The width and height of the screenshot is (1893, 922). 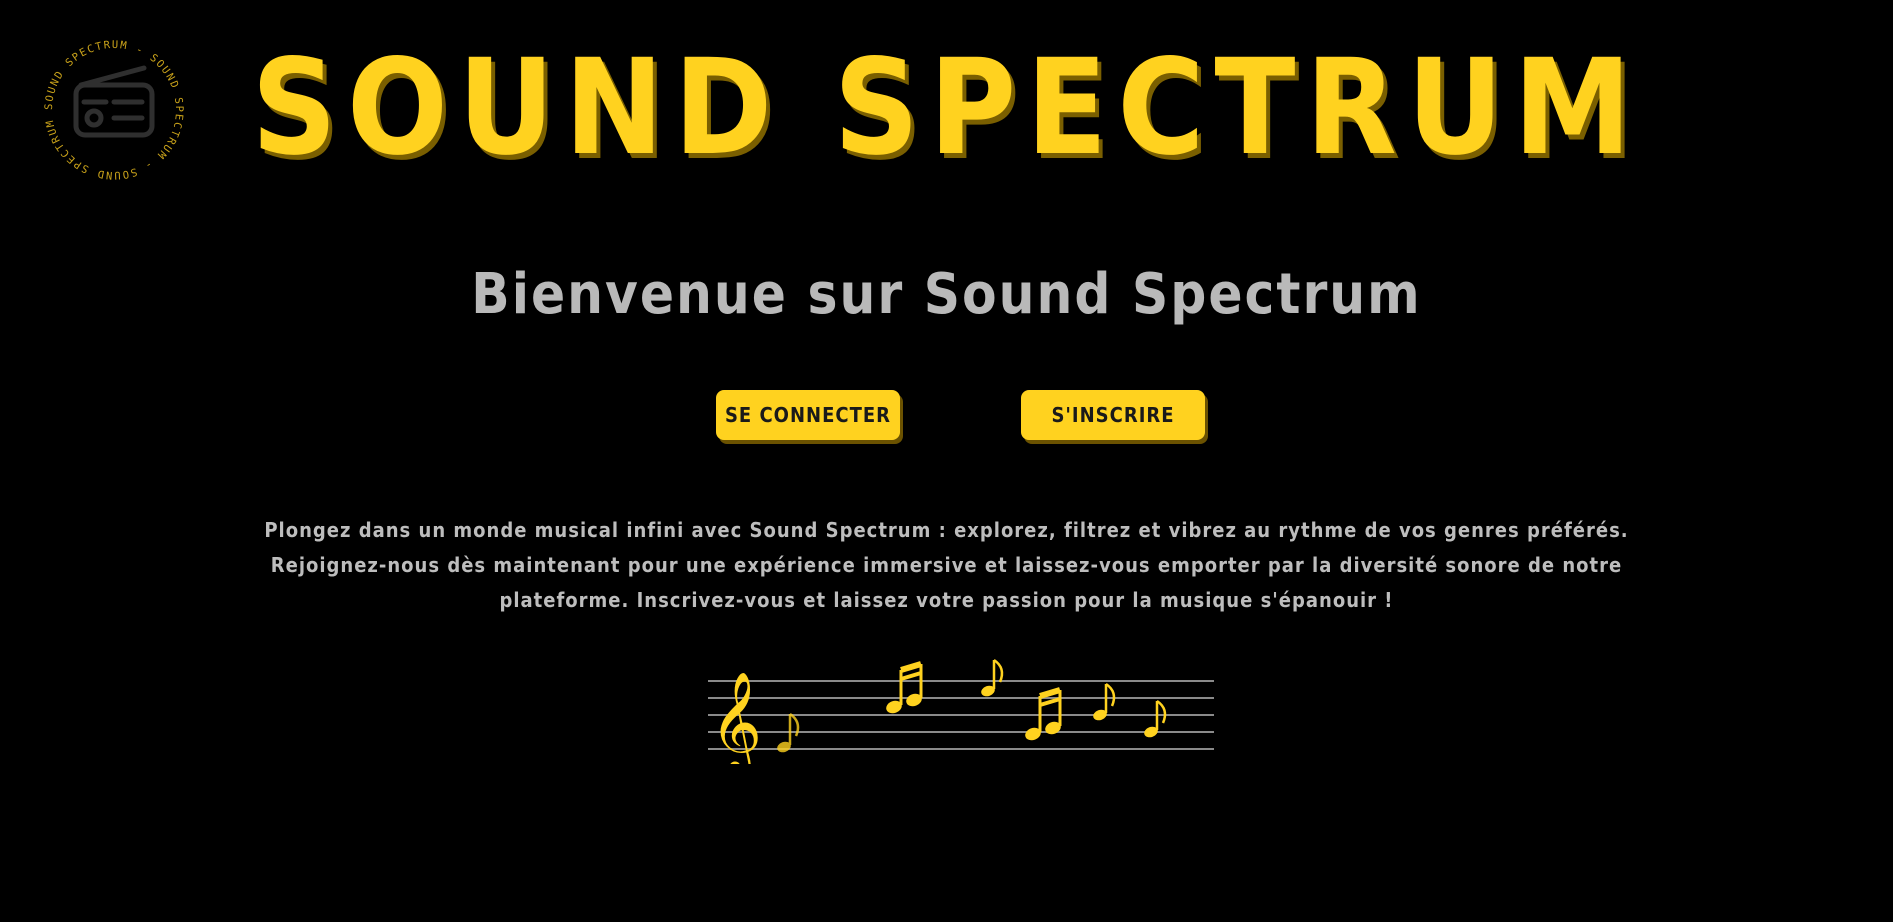 What do you see at coordinates (946, 294) in the screenshot?
I see `welcome-heading: Bienvenue sur Sound Spectrum` at bounding box center [946, 294].